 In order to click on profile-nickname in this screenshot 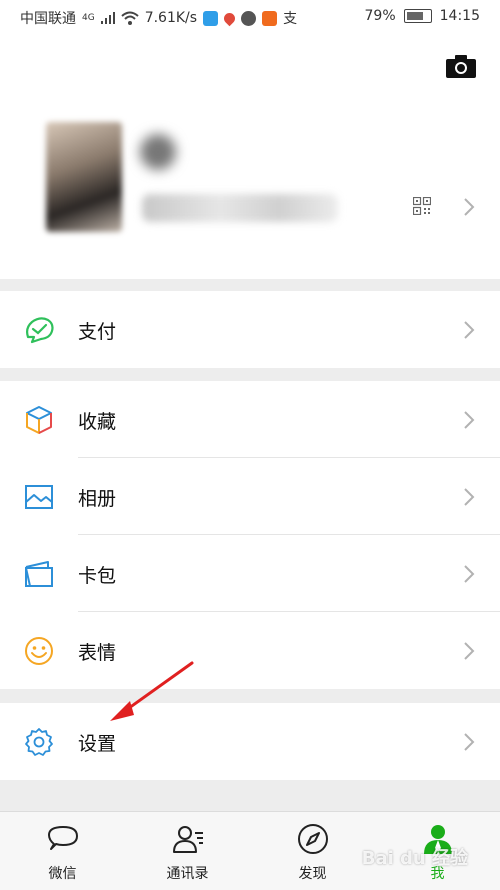, I will do `click(158, 152)`.